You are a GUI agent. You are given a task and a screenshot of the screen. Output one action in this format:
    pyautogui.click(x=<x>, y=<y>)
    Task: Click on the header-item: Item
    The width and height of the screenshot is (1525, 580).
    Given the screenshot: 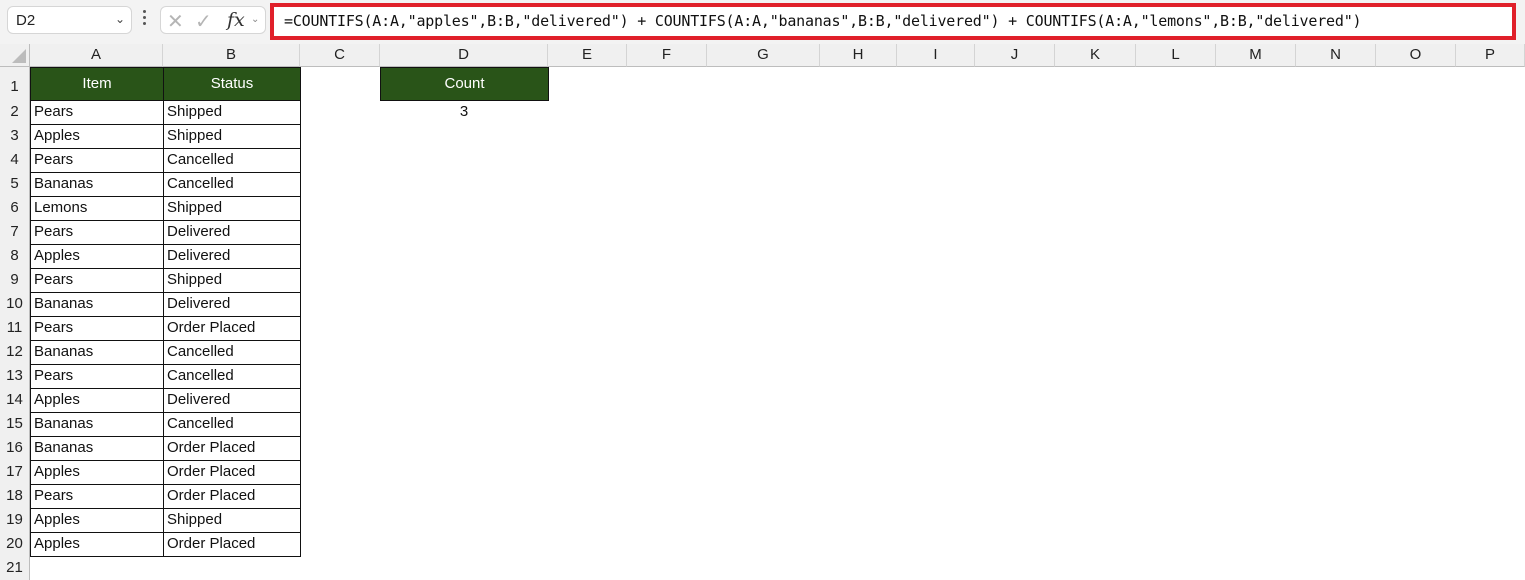 What is the action you would take?
    pyautogui.click(x=97, y=84)
    